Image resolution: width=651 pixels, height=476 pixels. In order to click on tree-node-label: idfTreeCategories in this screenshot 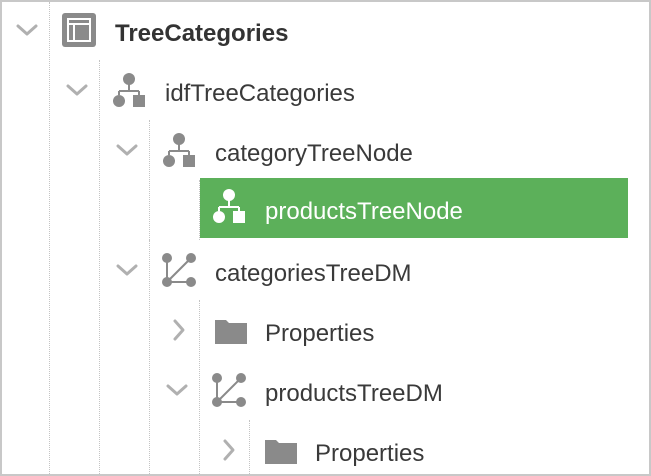, I will do `click(260, 93)`.